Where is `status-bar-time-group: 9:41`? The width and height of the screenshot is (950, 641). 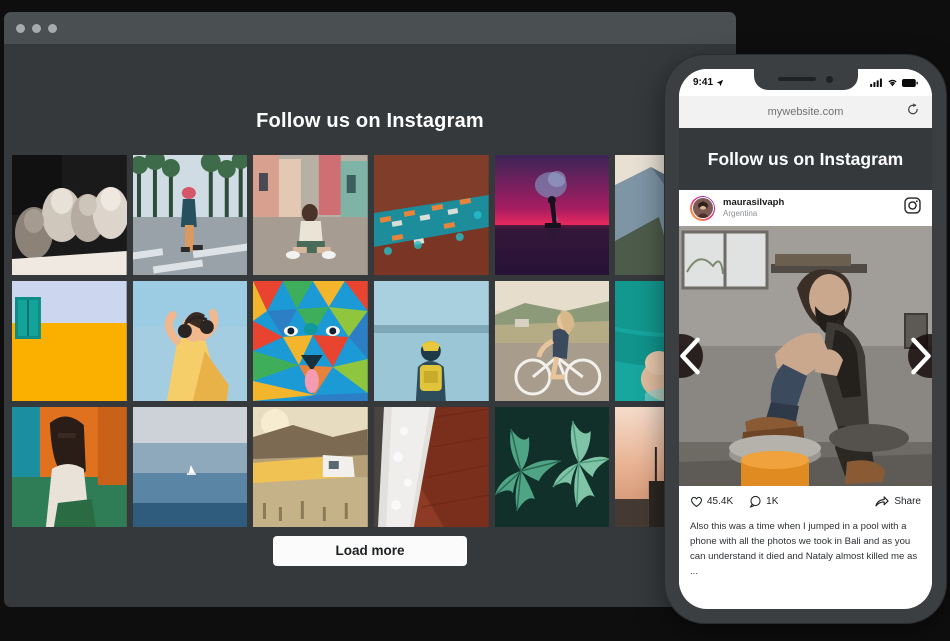 status-bar-time-group: 9:41 is located at coordinates (708, 82).